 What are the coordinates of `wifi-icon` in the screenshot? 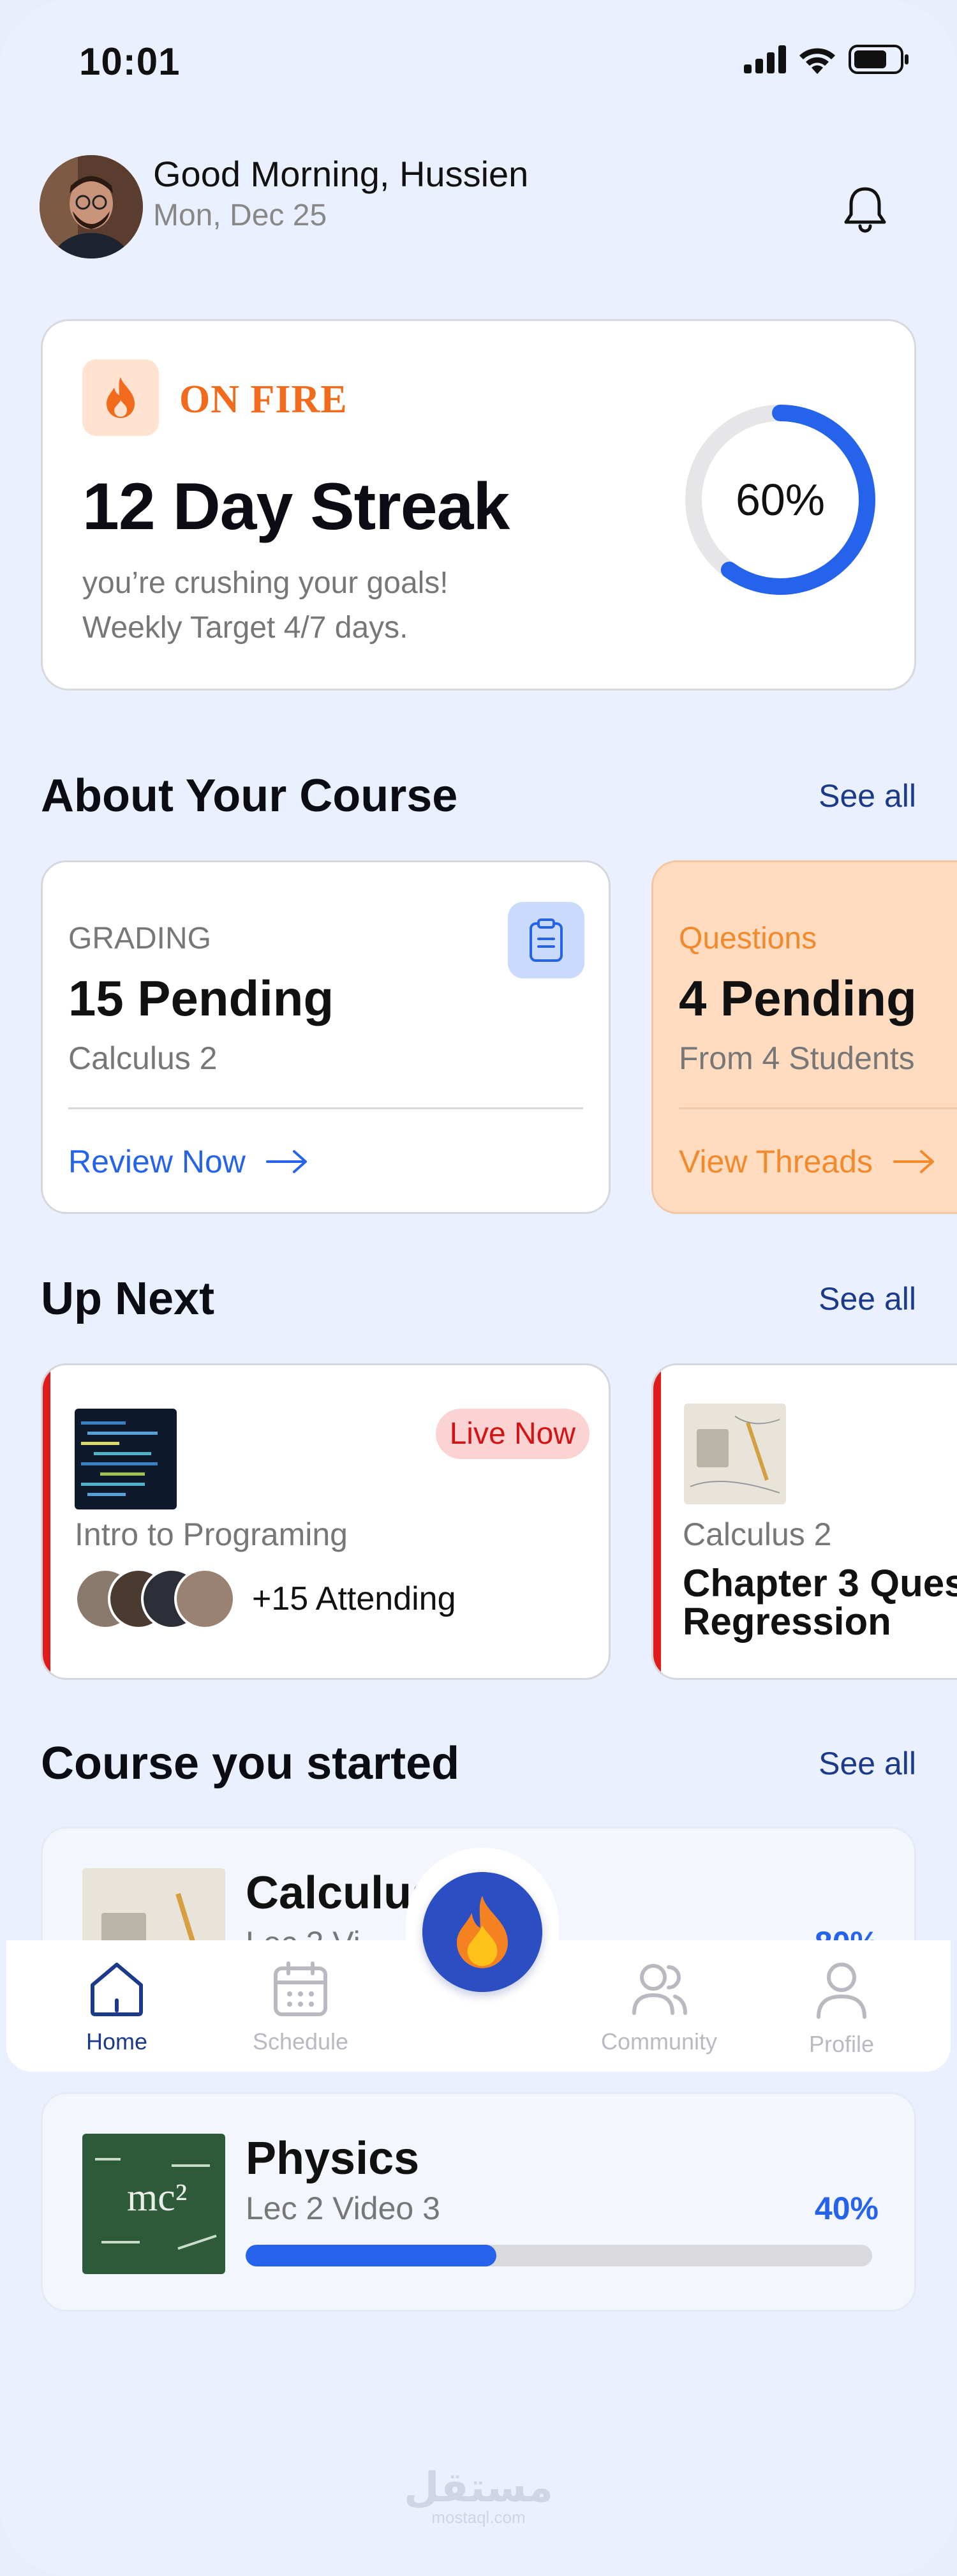 It's located at (817, 61).